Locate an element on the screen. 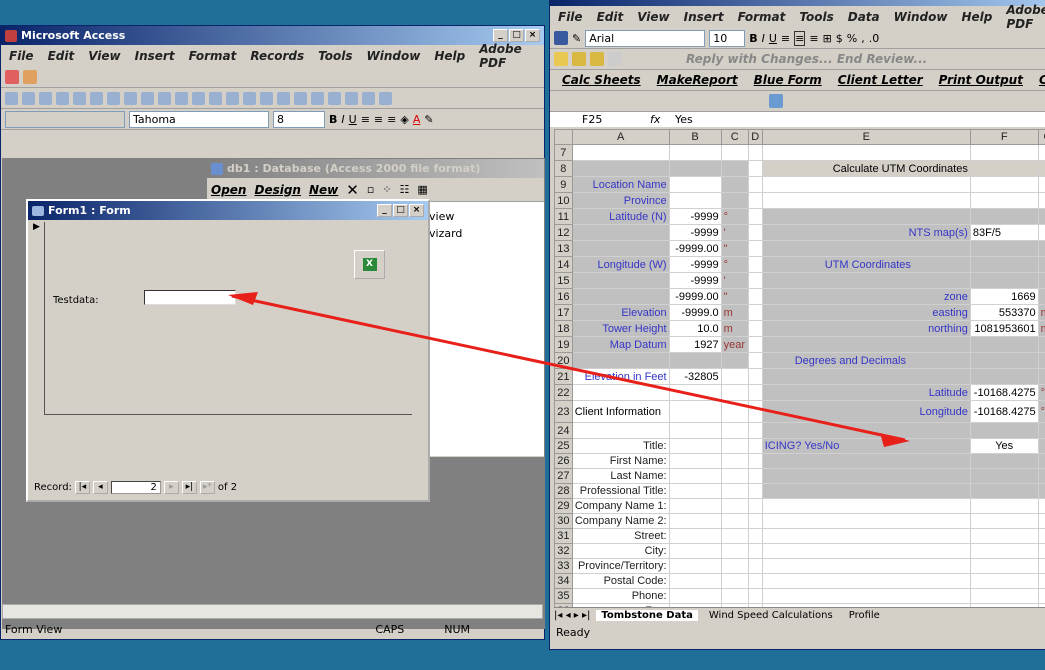  arrow-line is located at coordinates (568, 368).